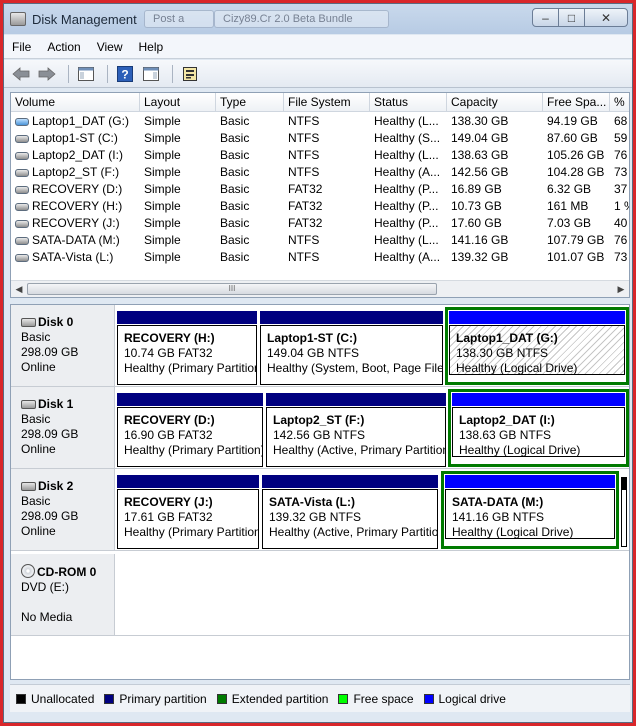 The width and height of the screenshot is (636, 726). I want to click on maximize-button: □, so click(571, 17).